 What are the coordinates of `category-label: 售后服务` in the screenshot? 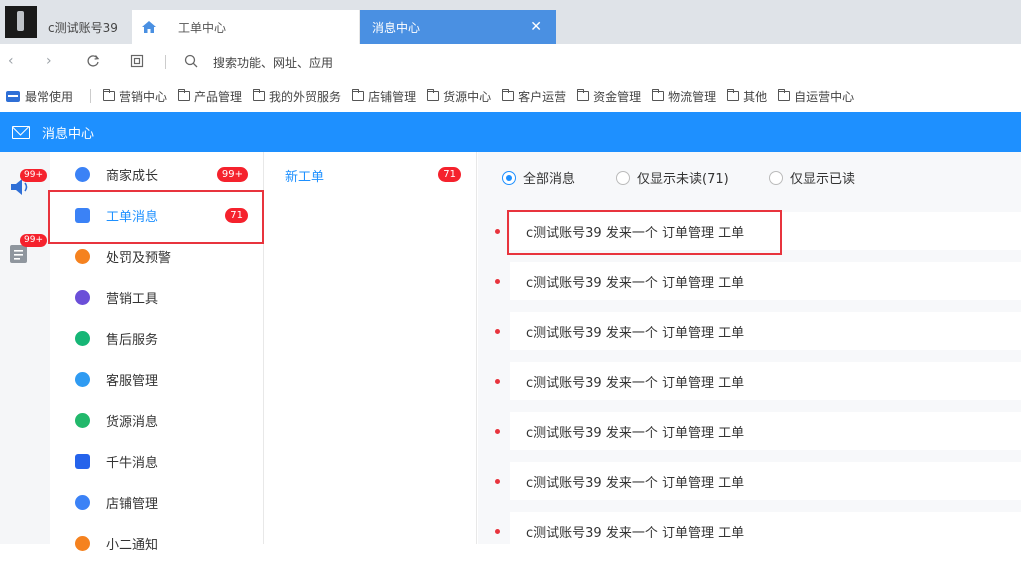 It's located at (132, 340).